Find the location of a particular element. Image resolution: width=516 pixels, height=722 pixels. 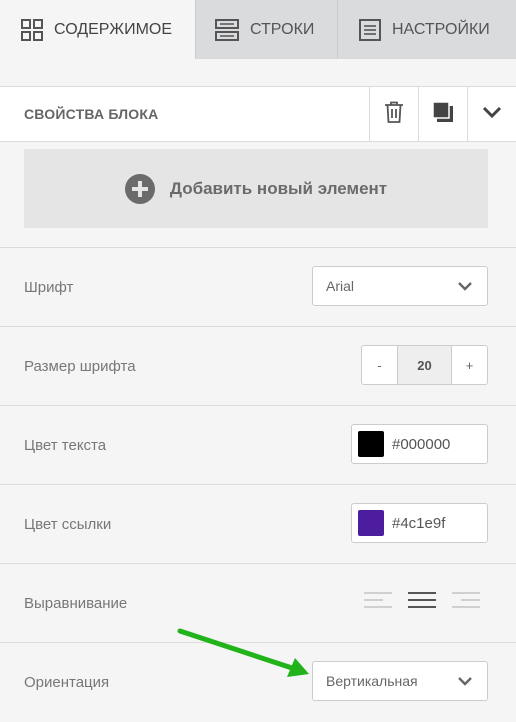

link-color-value: #4c1e9f is located at coordinates (419, 523).